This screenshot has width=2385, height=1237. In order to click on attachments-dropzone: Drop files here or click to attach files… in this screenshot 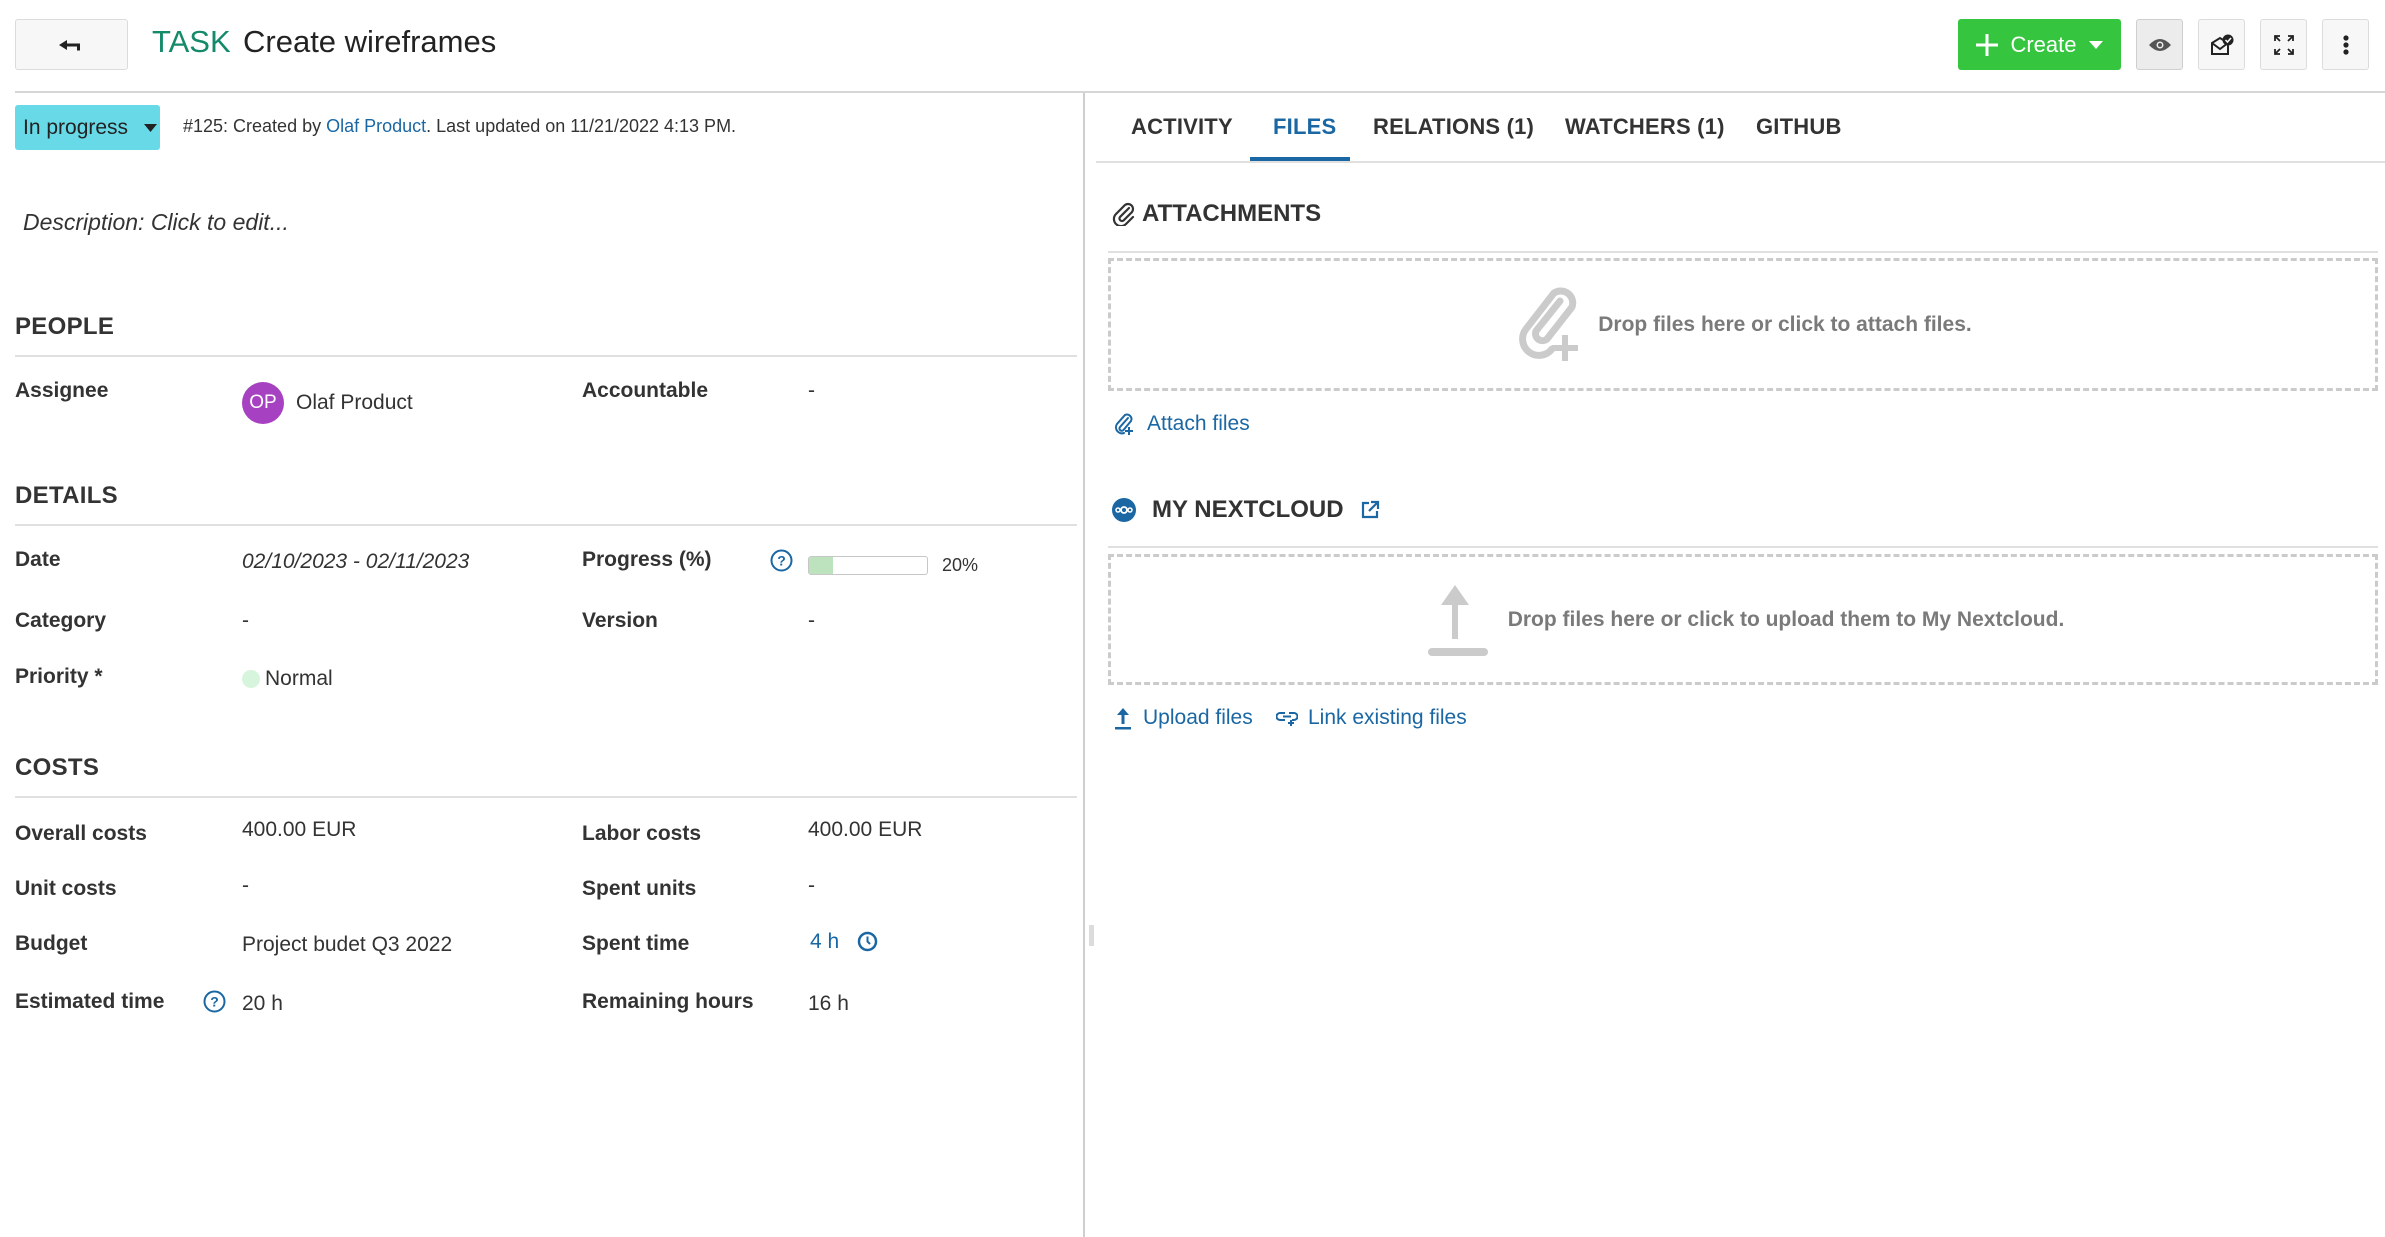, I will do `click(1743, 324)`.